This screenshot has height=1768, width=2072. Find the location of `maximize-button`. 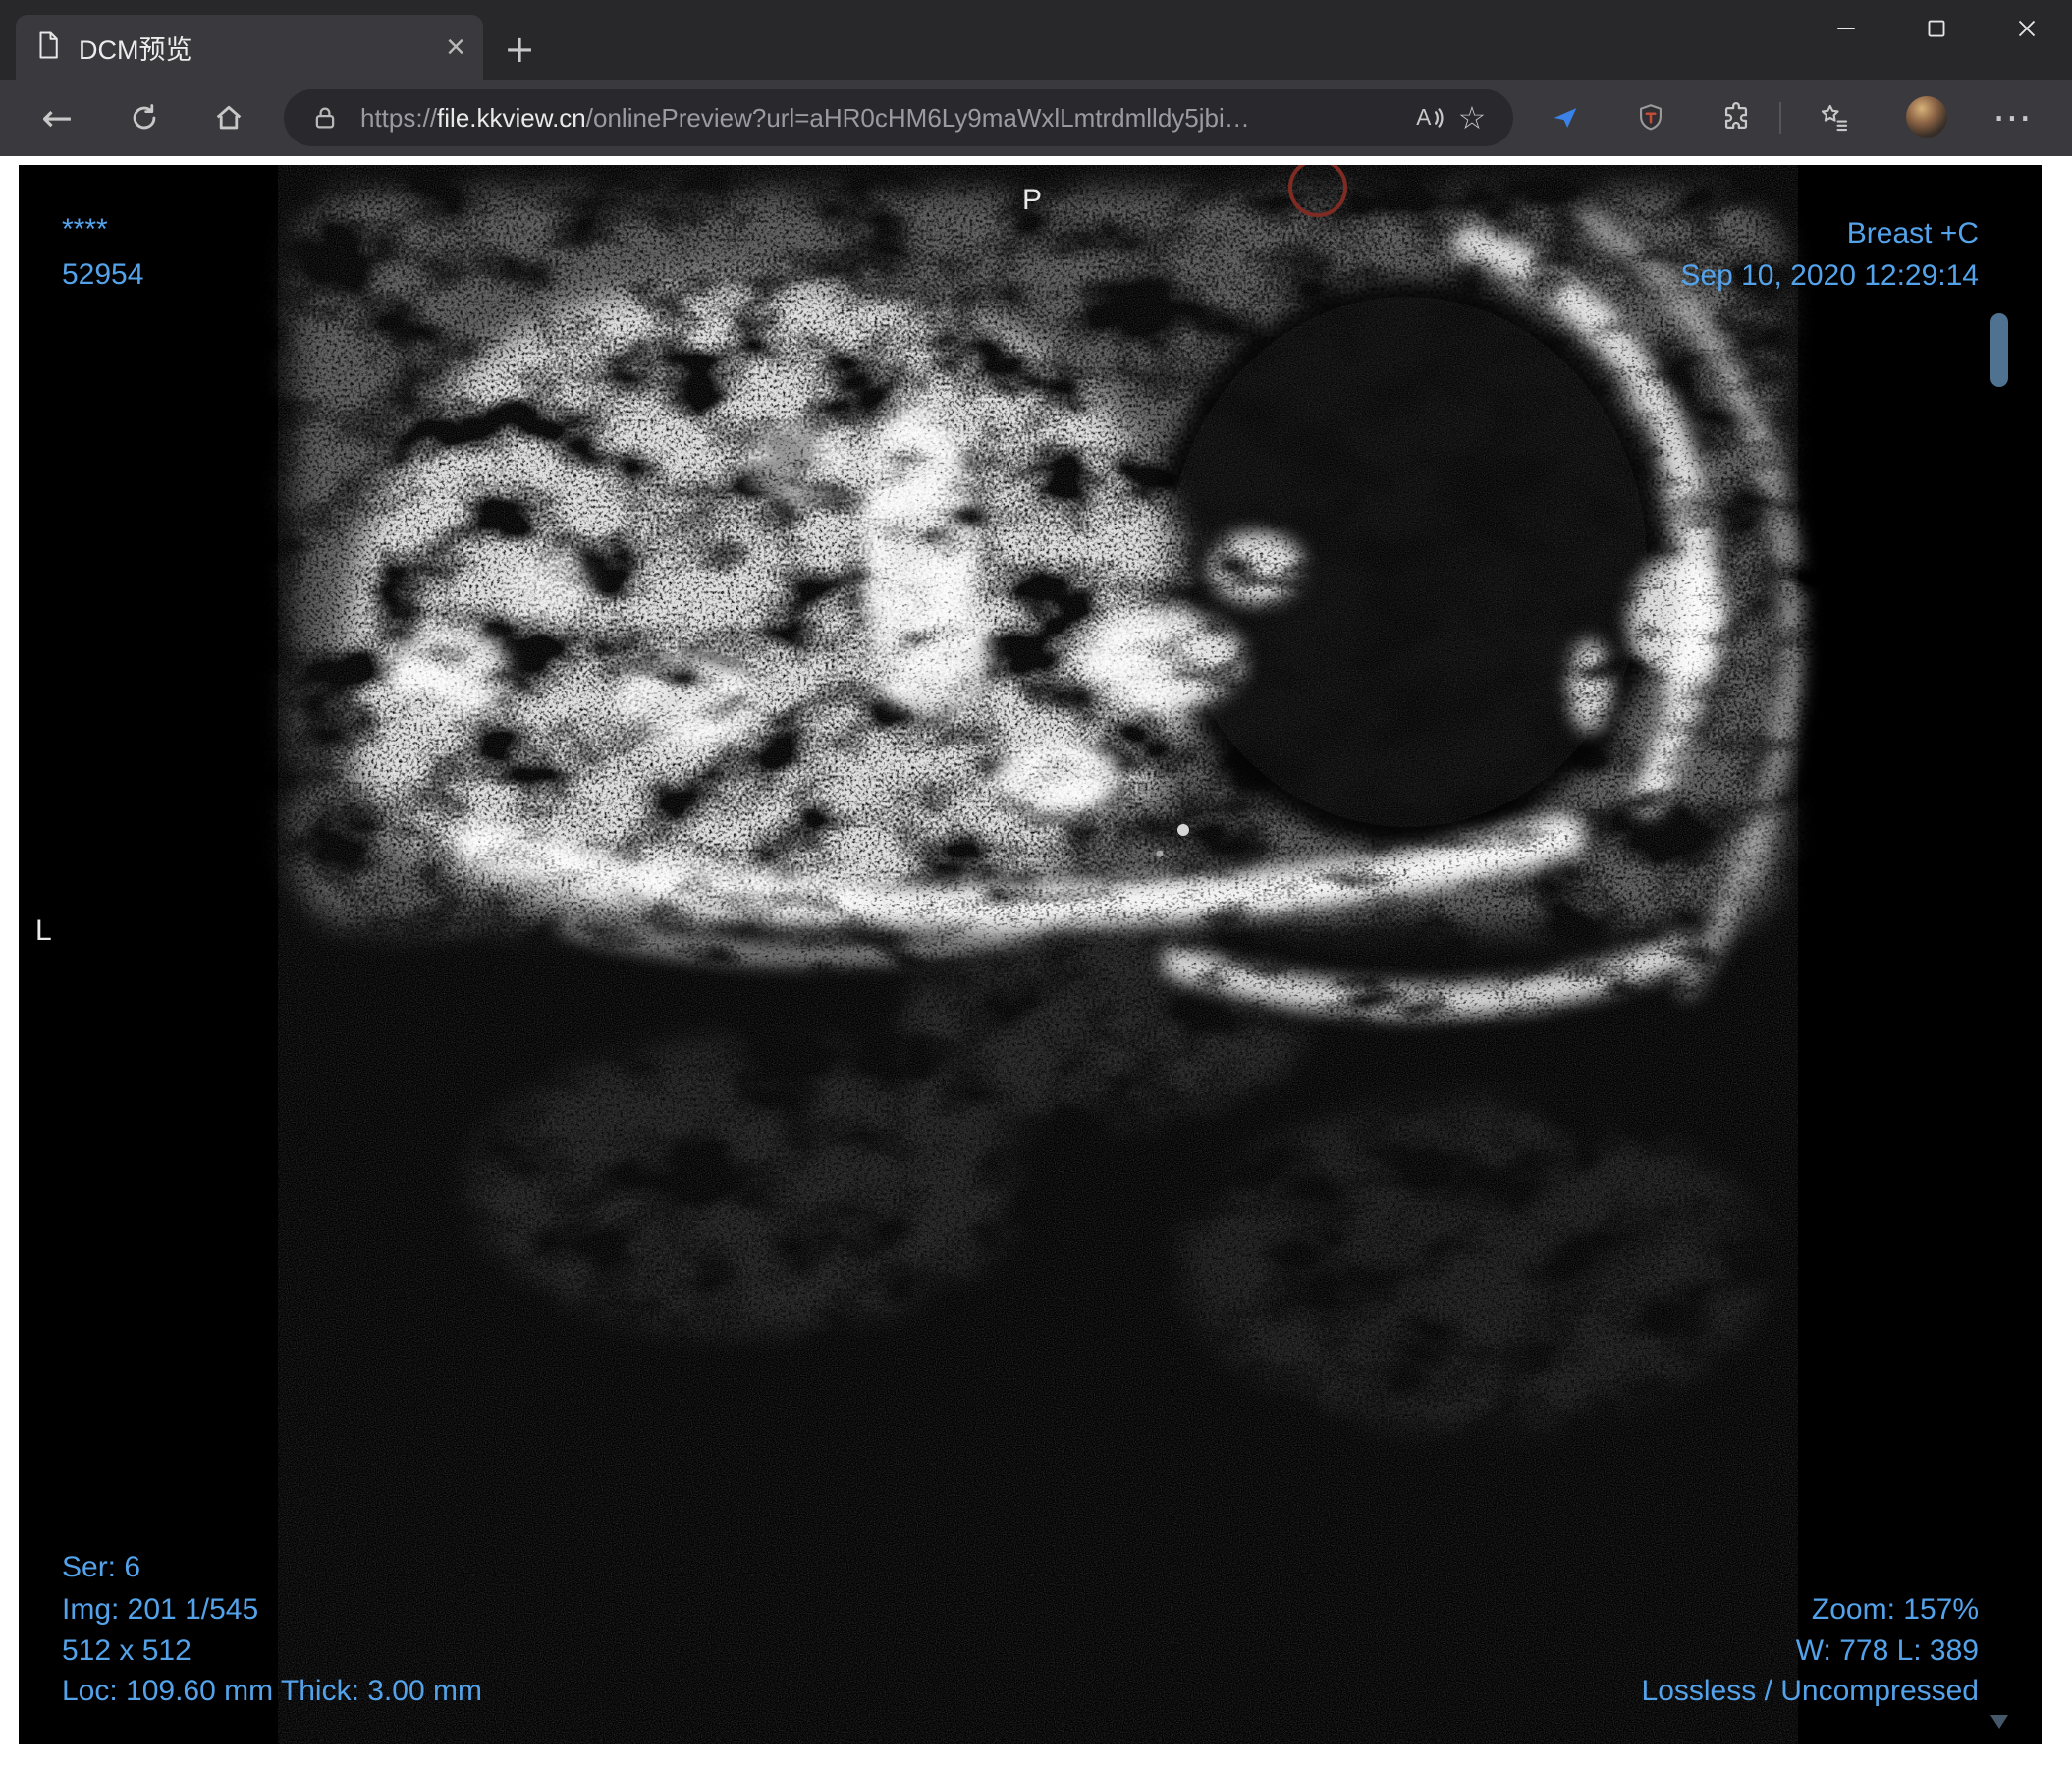

maximize-button is located at coordinates (1936, 28).